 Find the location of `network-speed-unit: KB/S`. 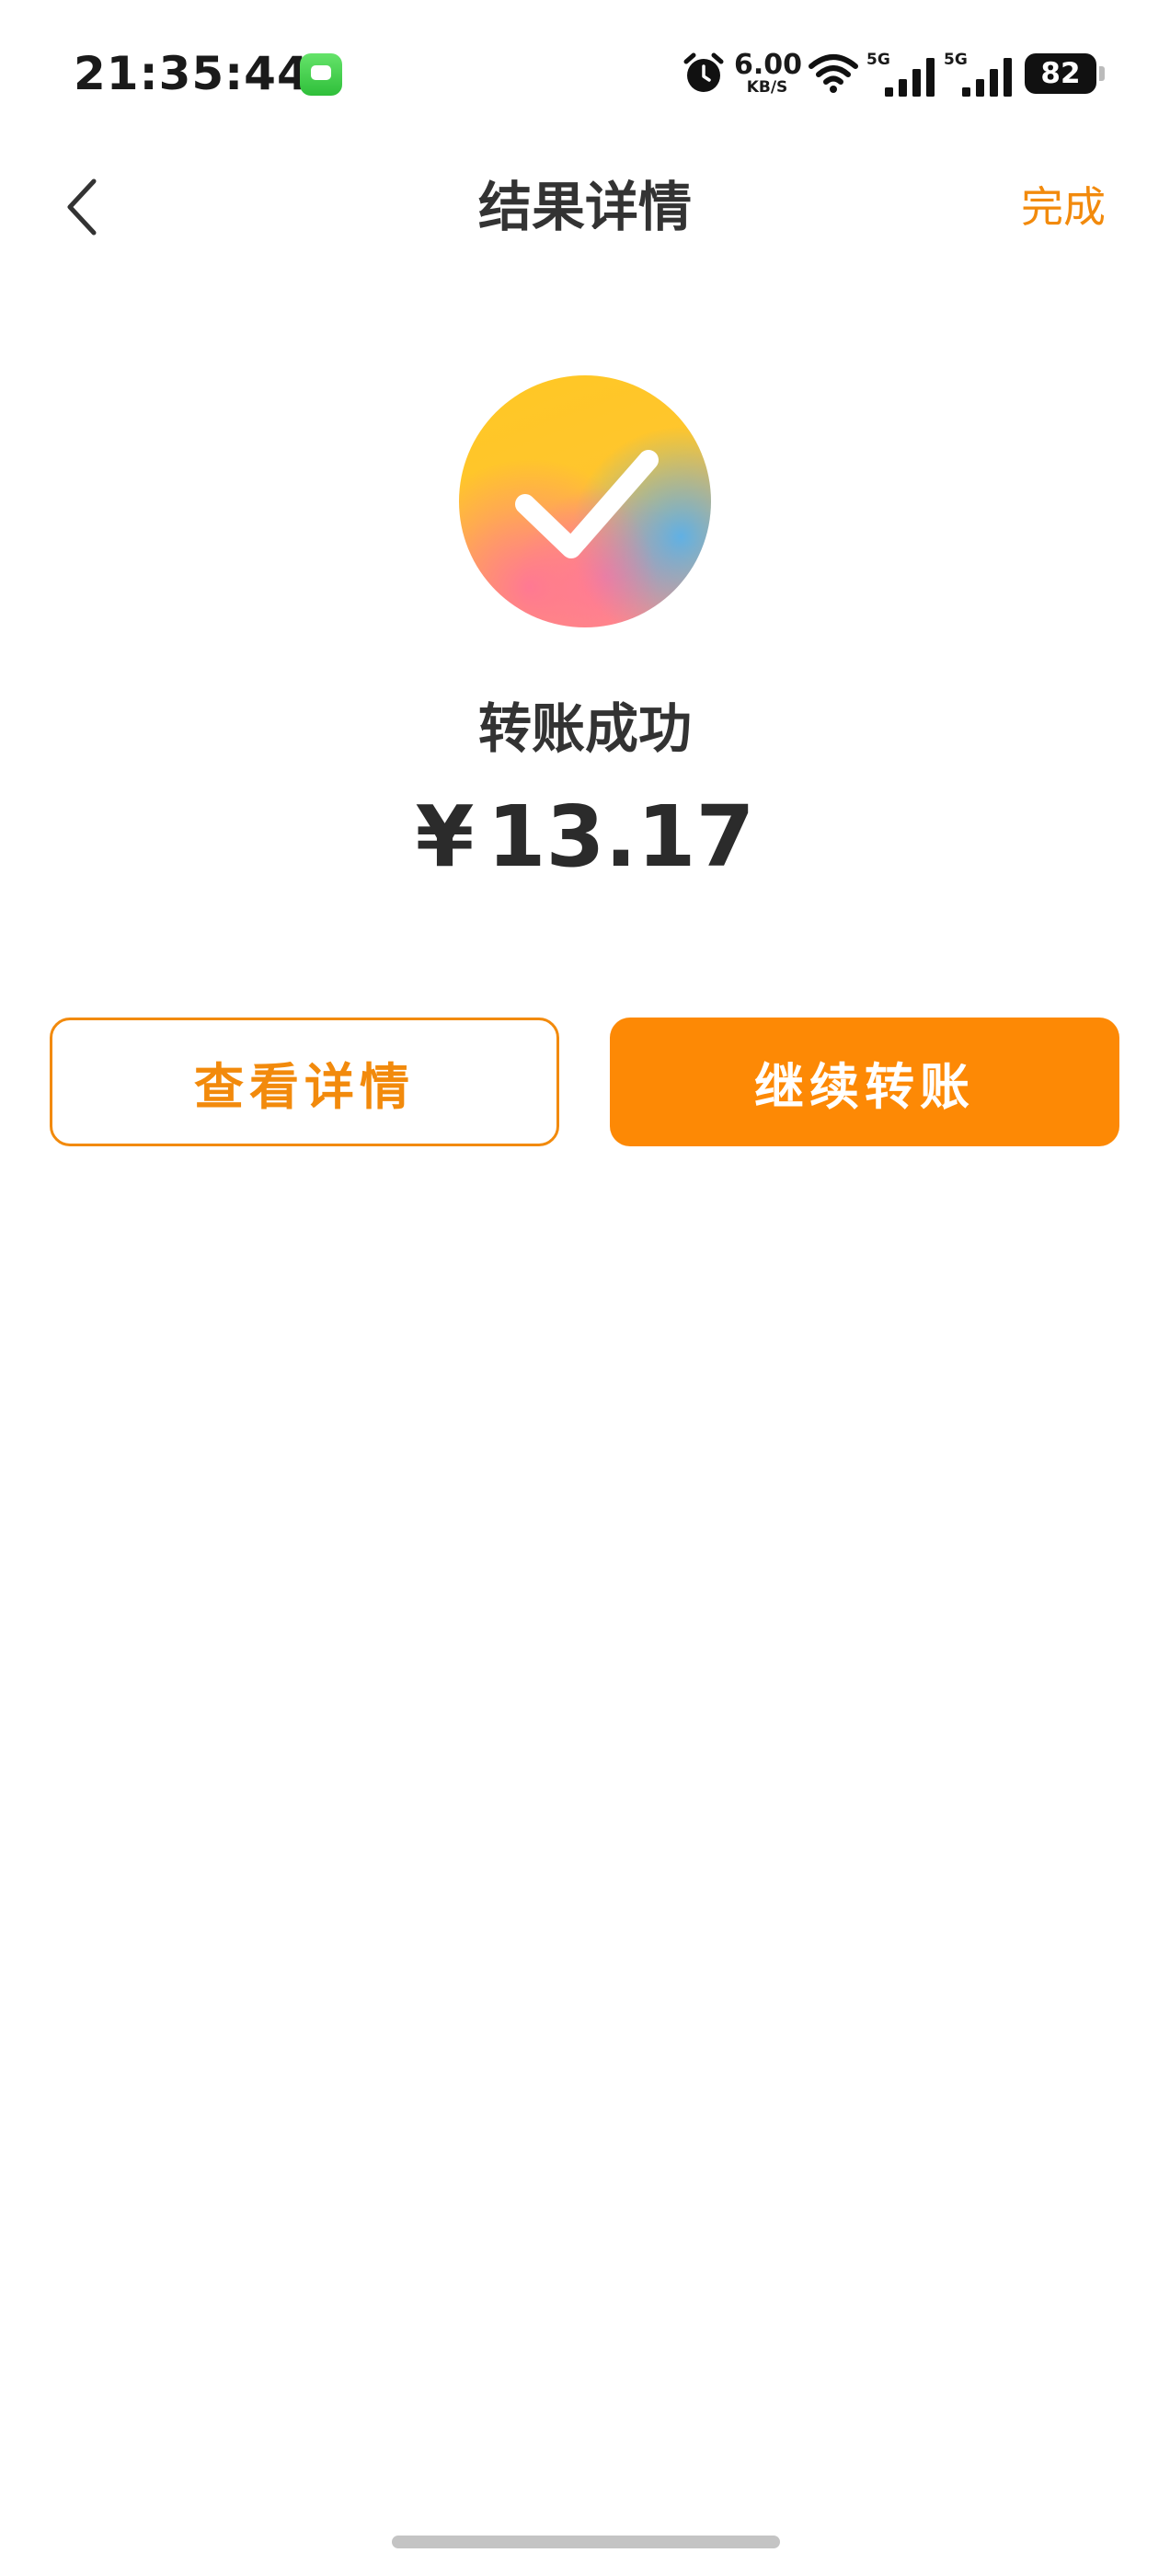

network-speed-unit: KB/S is located at coordinates (767, 87).